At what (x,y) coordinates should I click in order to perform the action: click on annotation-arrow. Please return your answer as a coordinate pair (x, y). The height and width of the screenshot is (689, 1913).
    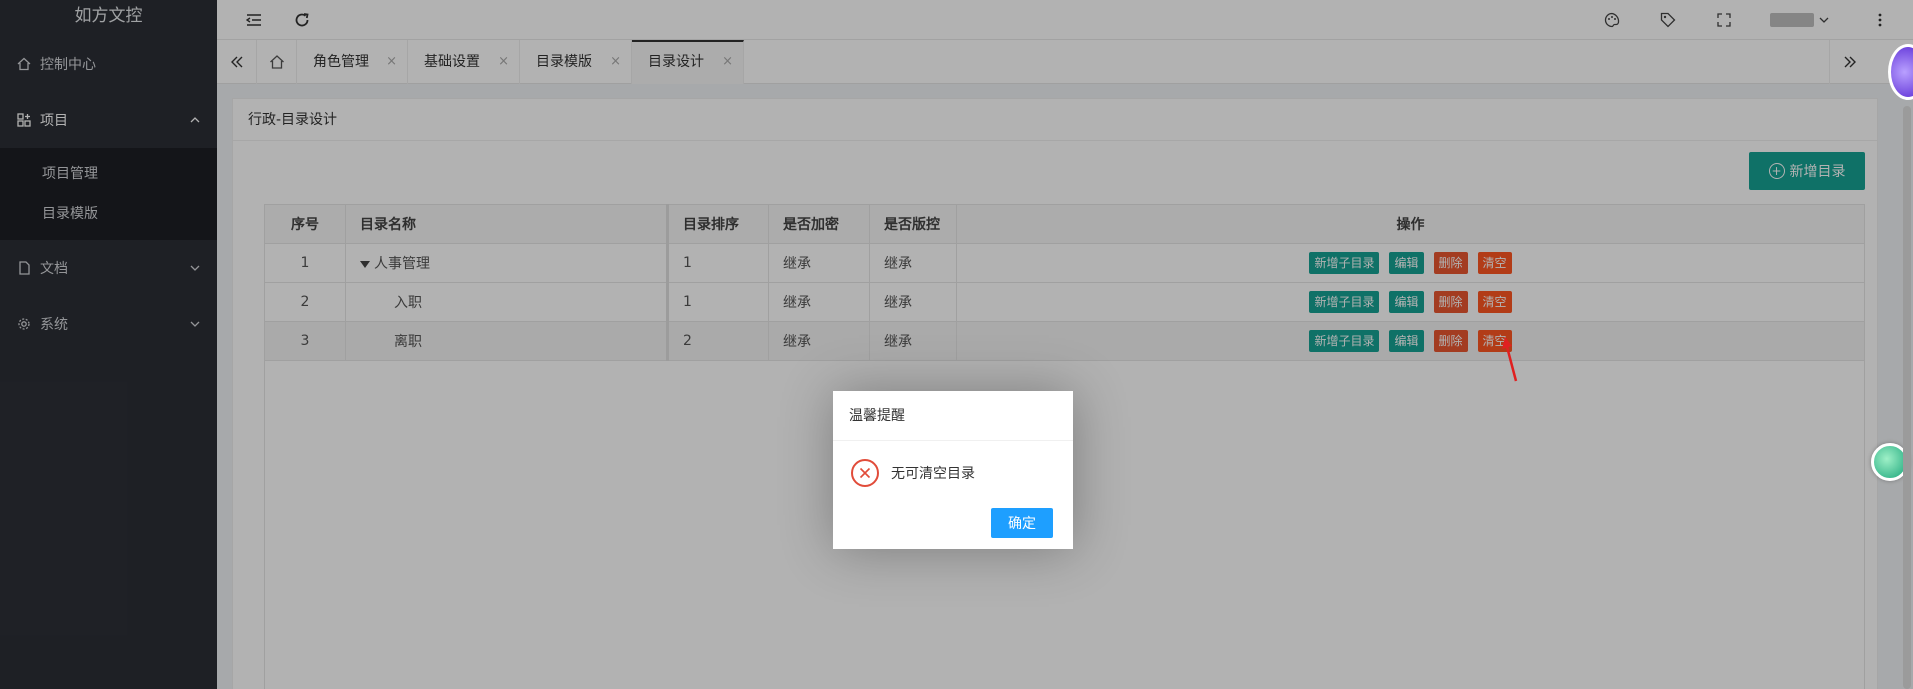
    Looking at the image, I should click on (1510, 359).